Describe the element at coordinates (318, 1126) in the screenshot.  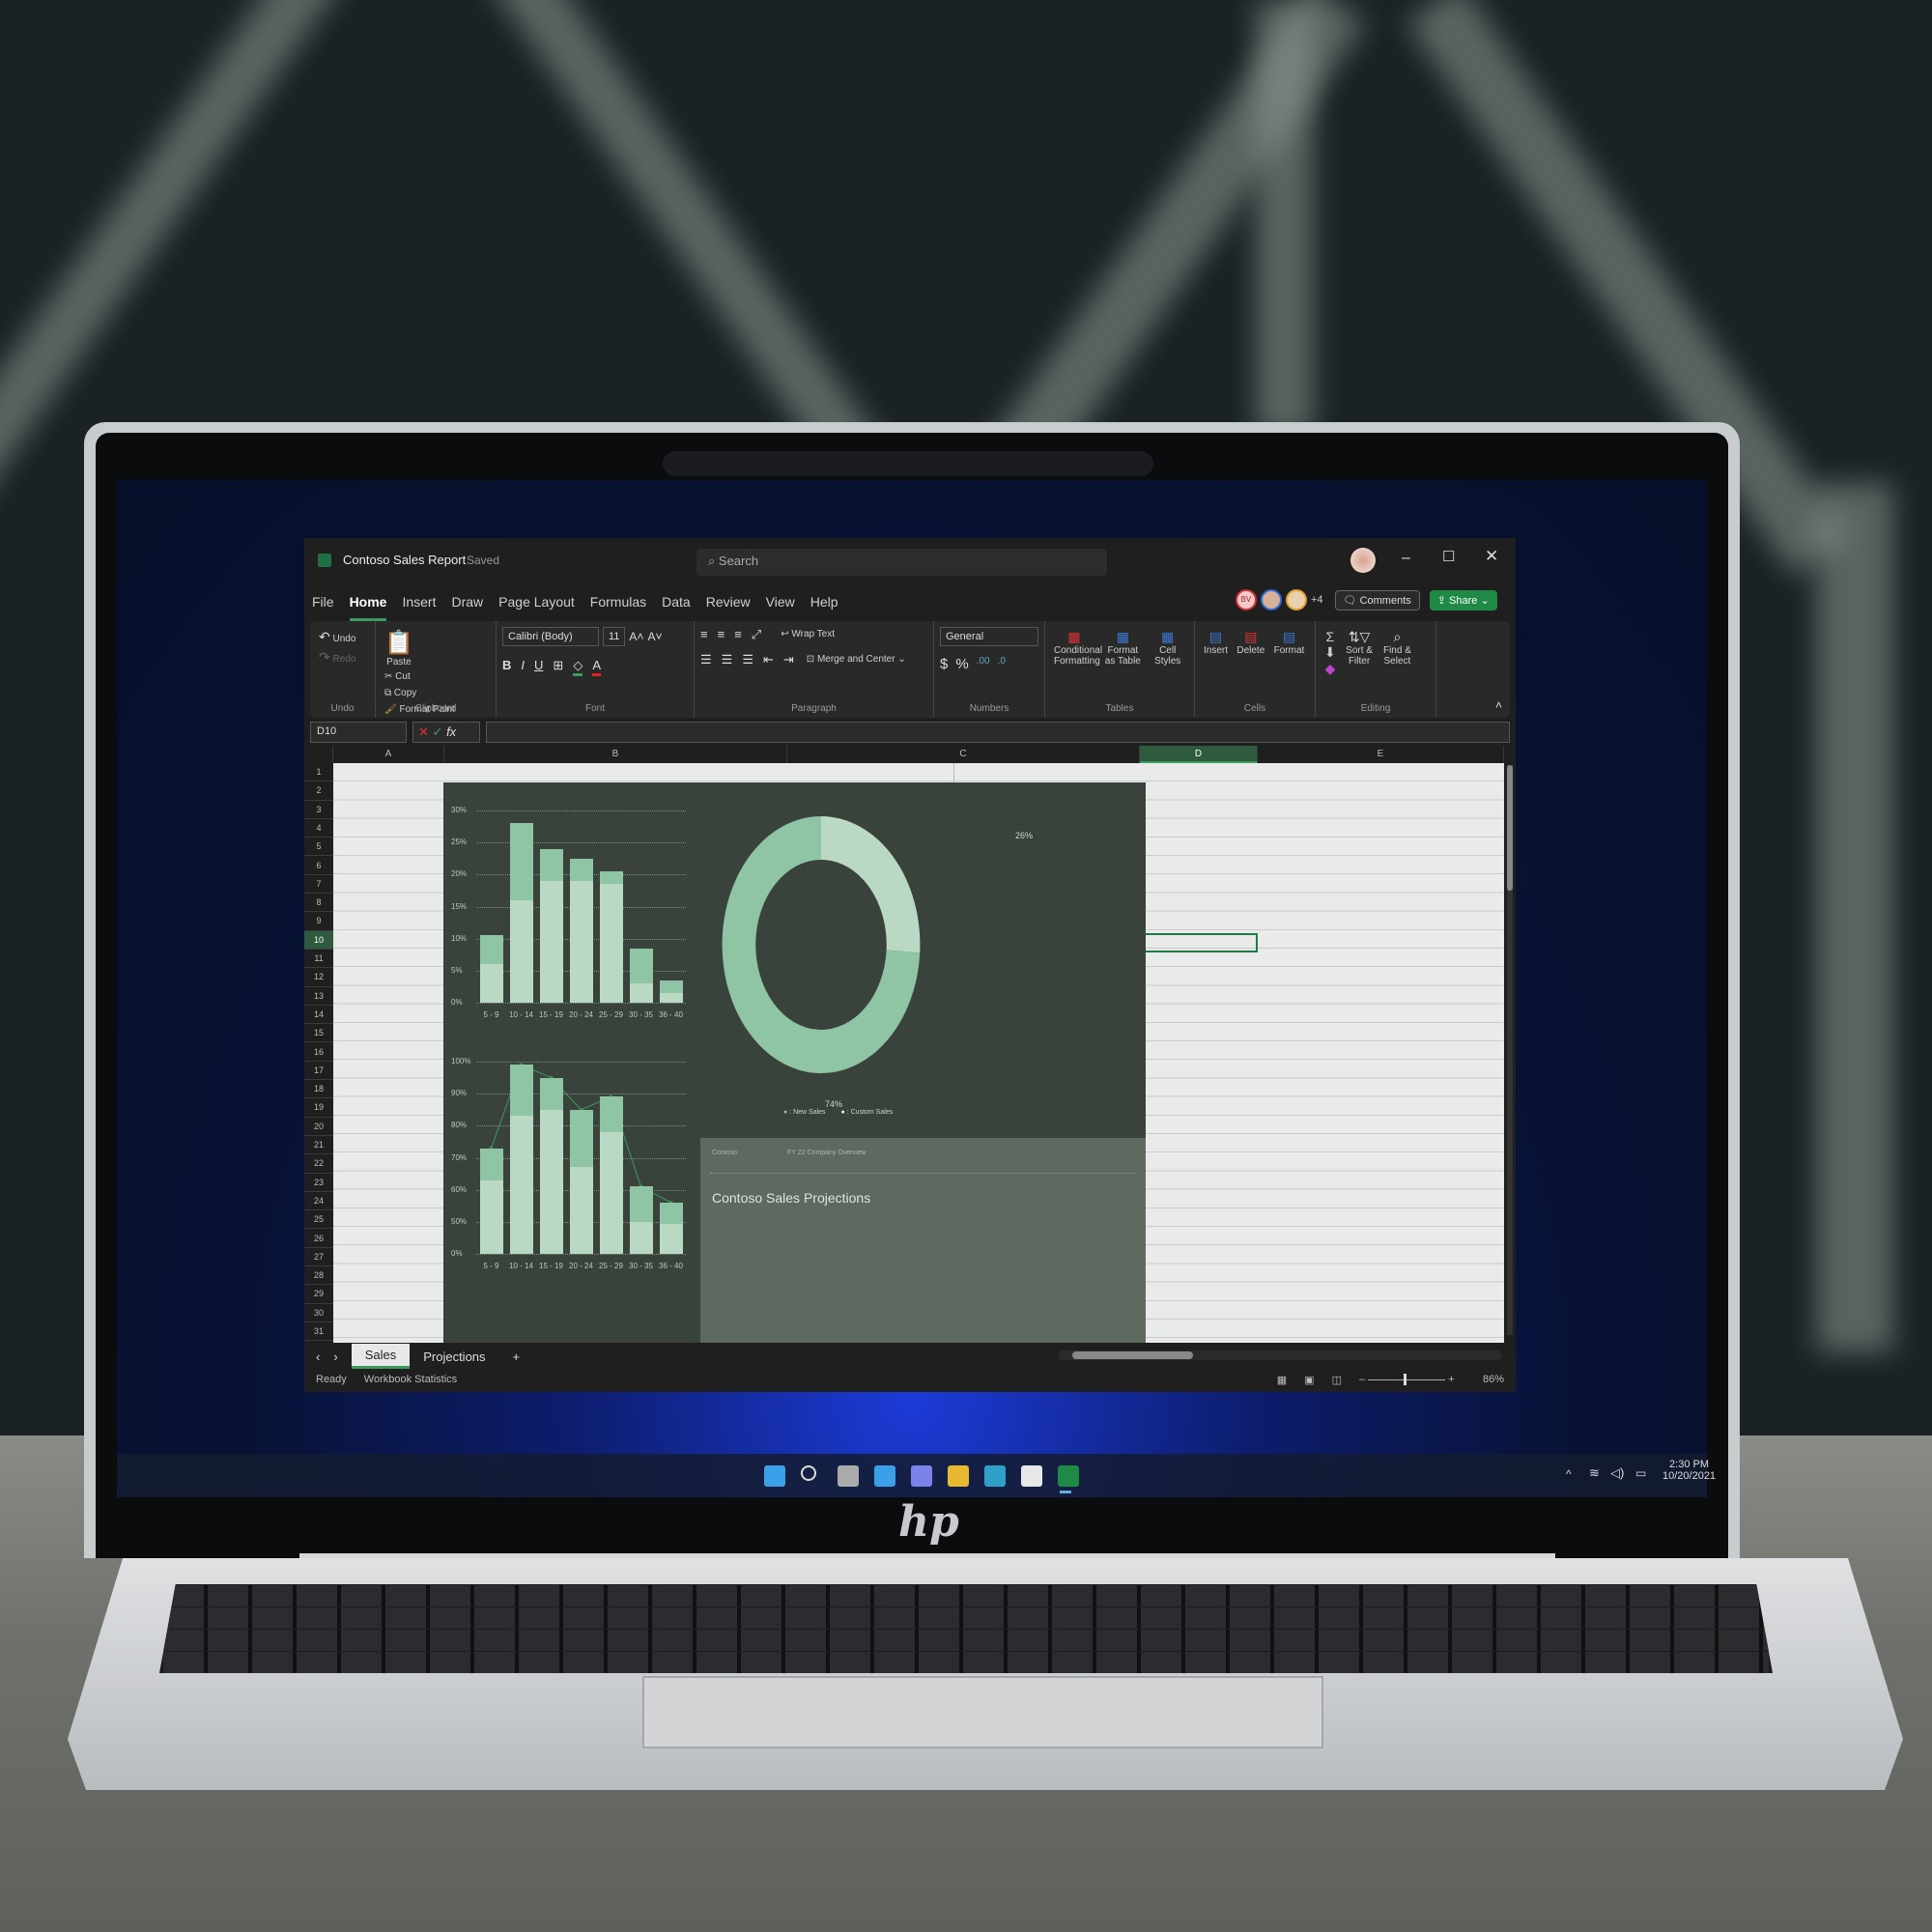
I see `row-header: 20` at that location.